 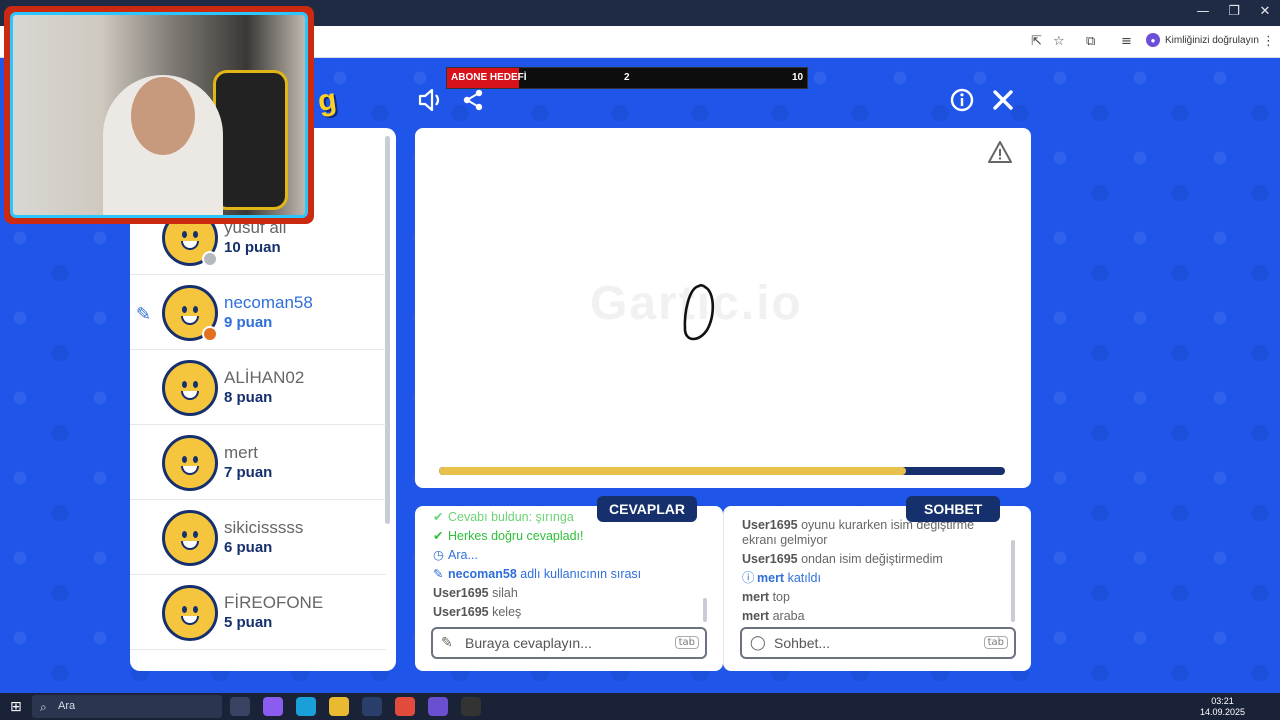 What do you see at coordinates (16, 707) in the screenshot?
I see `windows-start-icon: ⊞` at bounding box center [16, 707].